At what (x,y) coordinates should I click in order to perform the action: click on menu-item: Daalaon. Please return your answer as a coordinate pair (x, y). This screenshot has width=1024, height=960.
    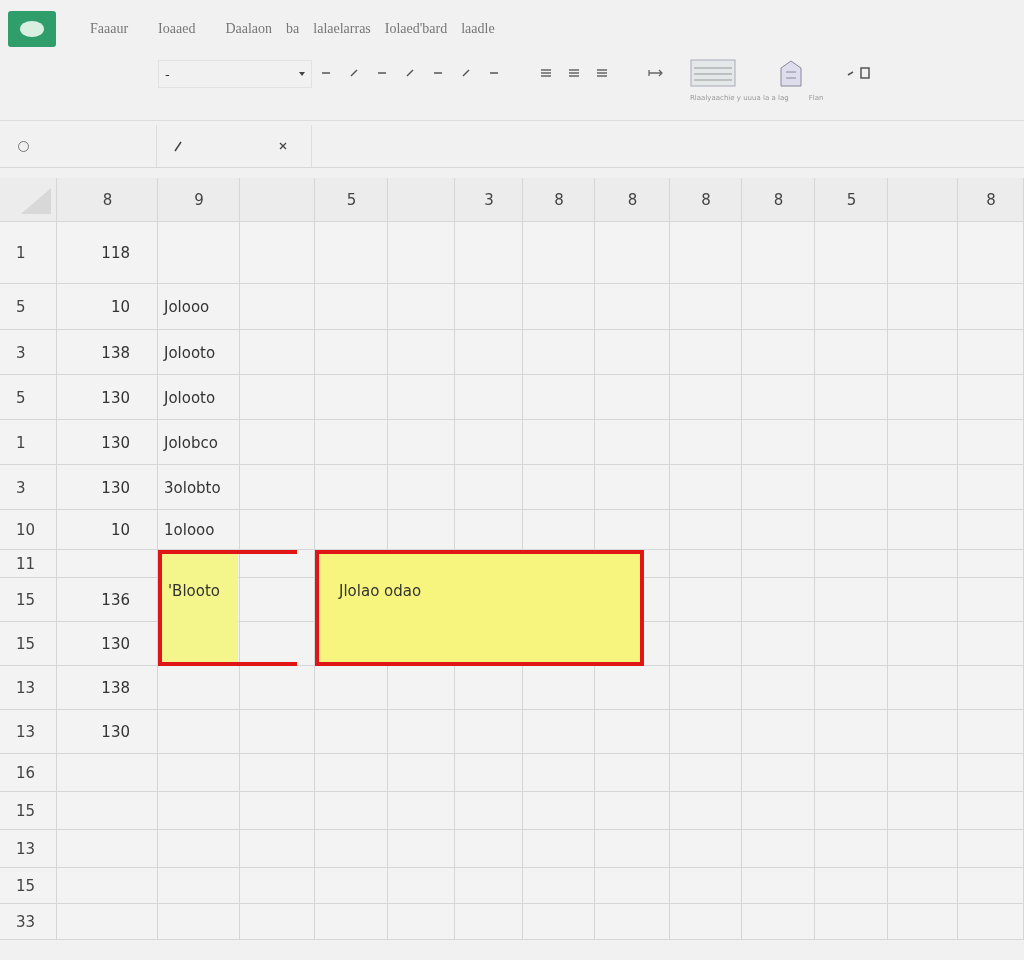
    Looking at the image, I should click on (249, 29).